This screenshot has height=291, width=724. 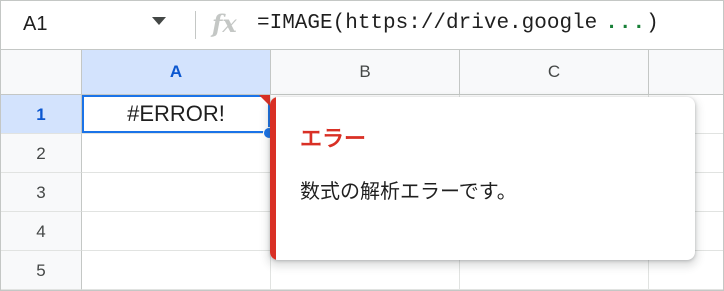 What do you see at coordinates (41, 192) in the screenshot?
I see `row-header-3: 3` at bounding box center [41, 192].